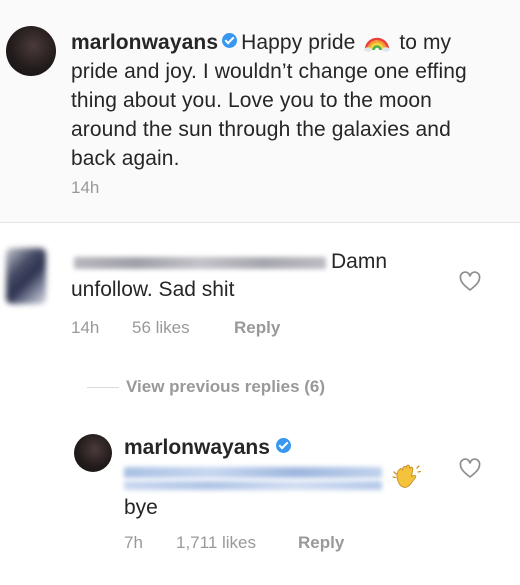 The width and height of the screenshot is (520, 585). I want to click on comment-timestamp: 14h, so click(85, 327).